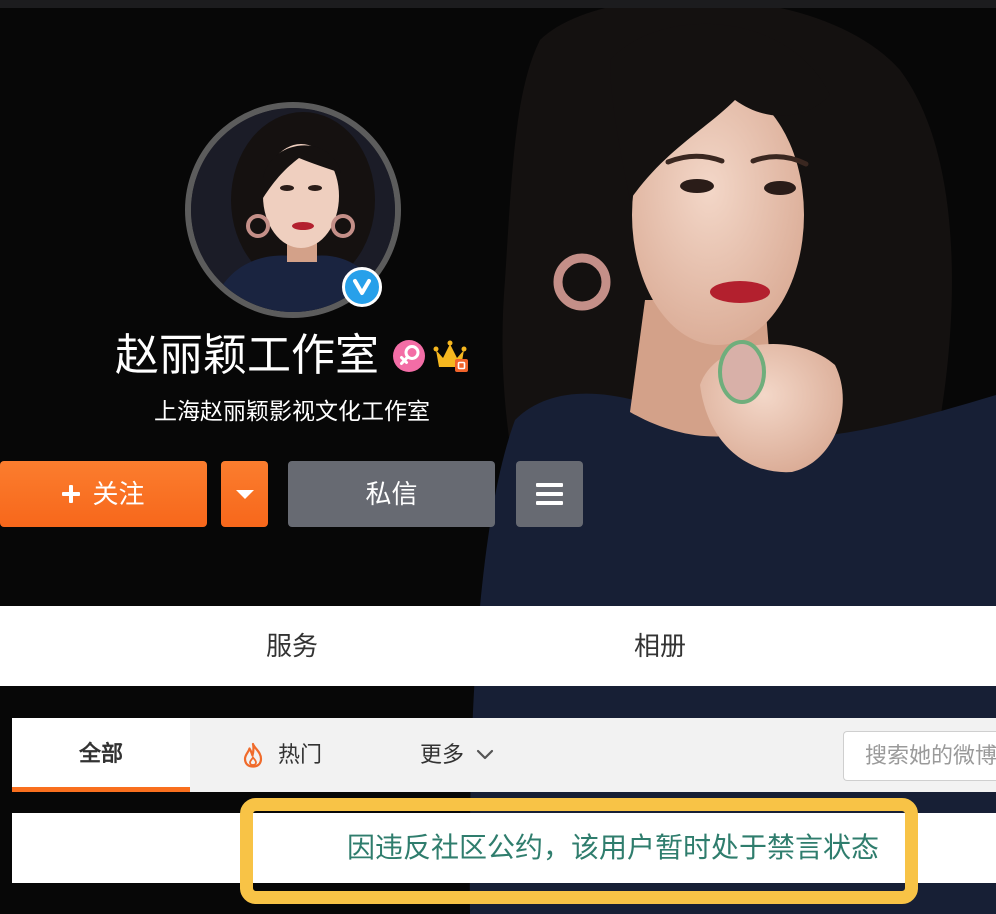 This screenshot has width=996, height=914. I want to click on search-input, so click(919, 756).